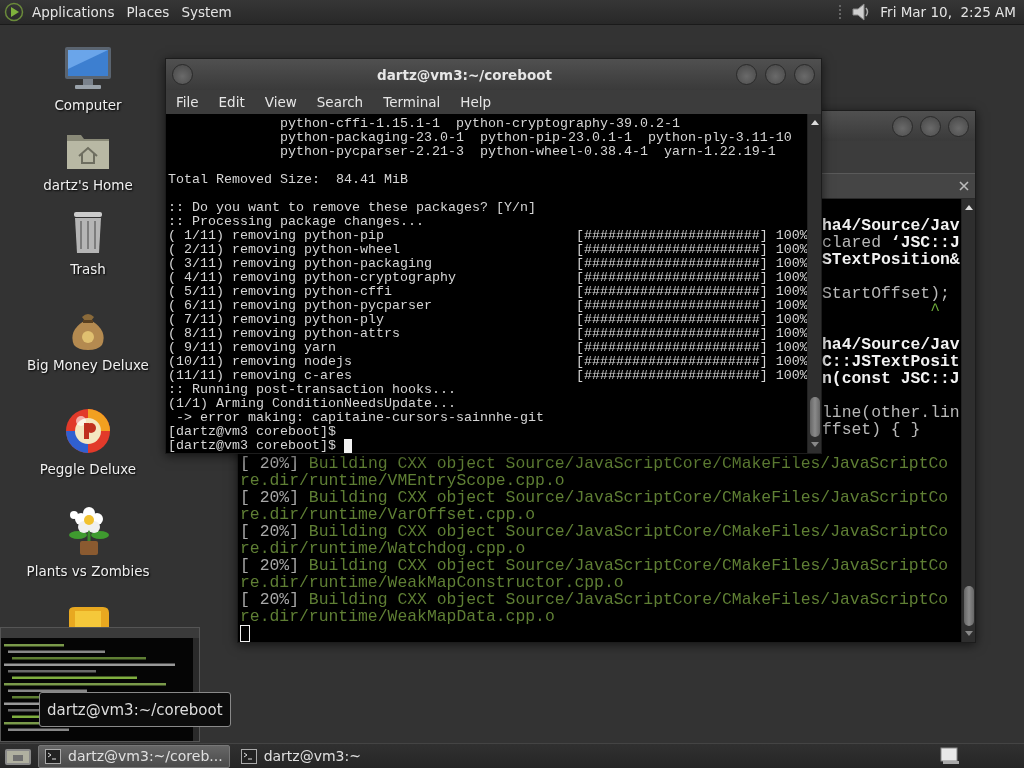 Image resolution: width=1024 pixels, height=768 pixels. I want to click on terminal-line: re.dir/runtime/VarOffset.cpp.o, so click(388, 514).